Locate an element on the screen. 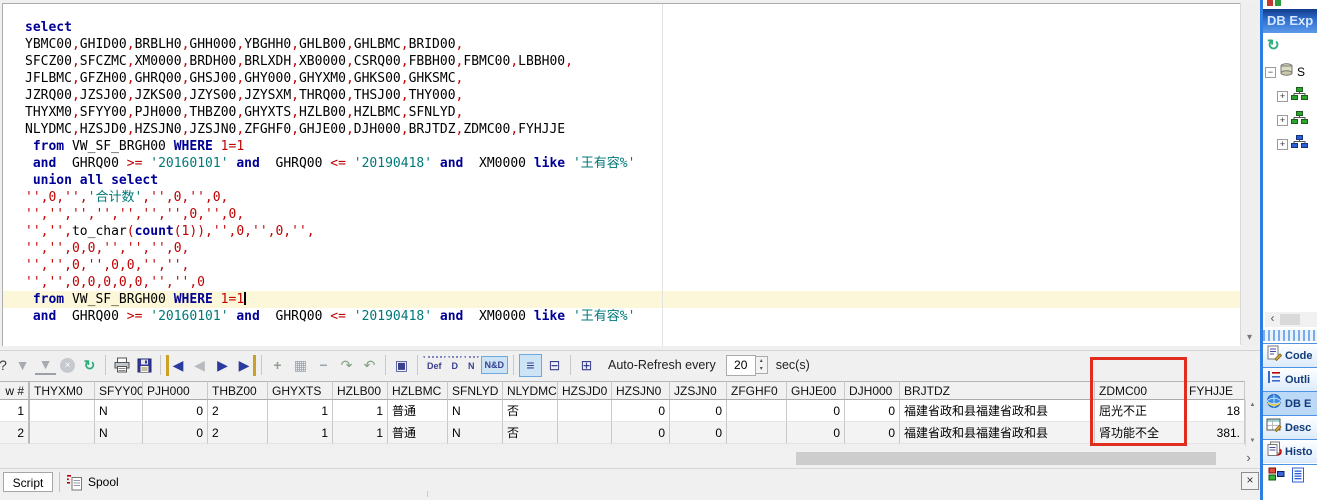 This screenshot has height=500, width=1317. grid-cell: 肾功能不全 is located at coordinates (1140, 433).